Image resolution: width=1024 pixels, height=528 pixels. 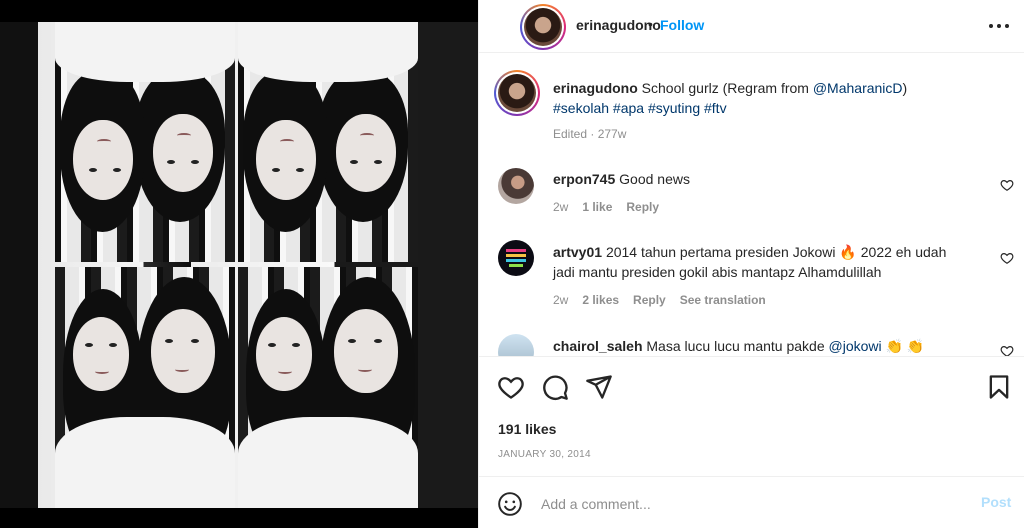 I want to click on caption-author-avatar, so click(x=517, y=93).